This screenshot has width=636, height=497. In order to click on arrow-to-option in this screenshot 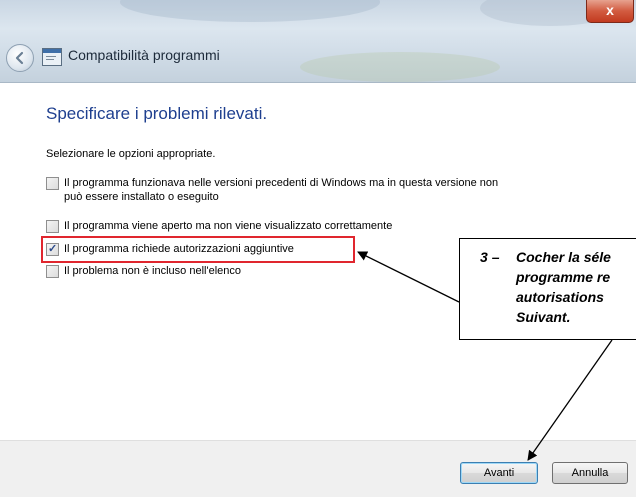, I will do `click(408, 277)`.